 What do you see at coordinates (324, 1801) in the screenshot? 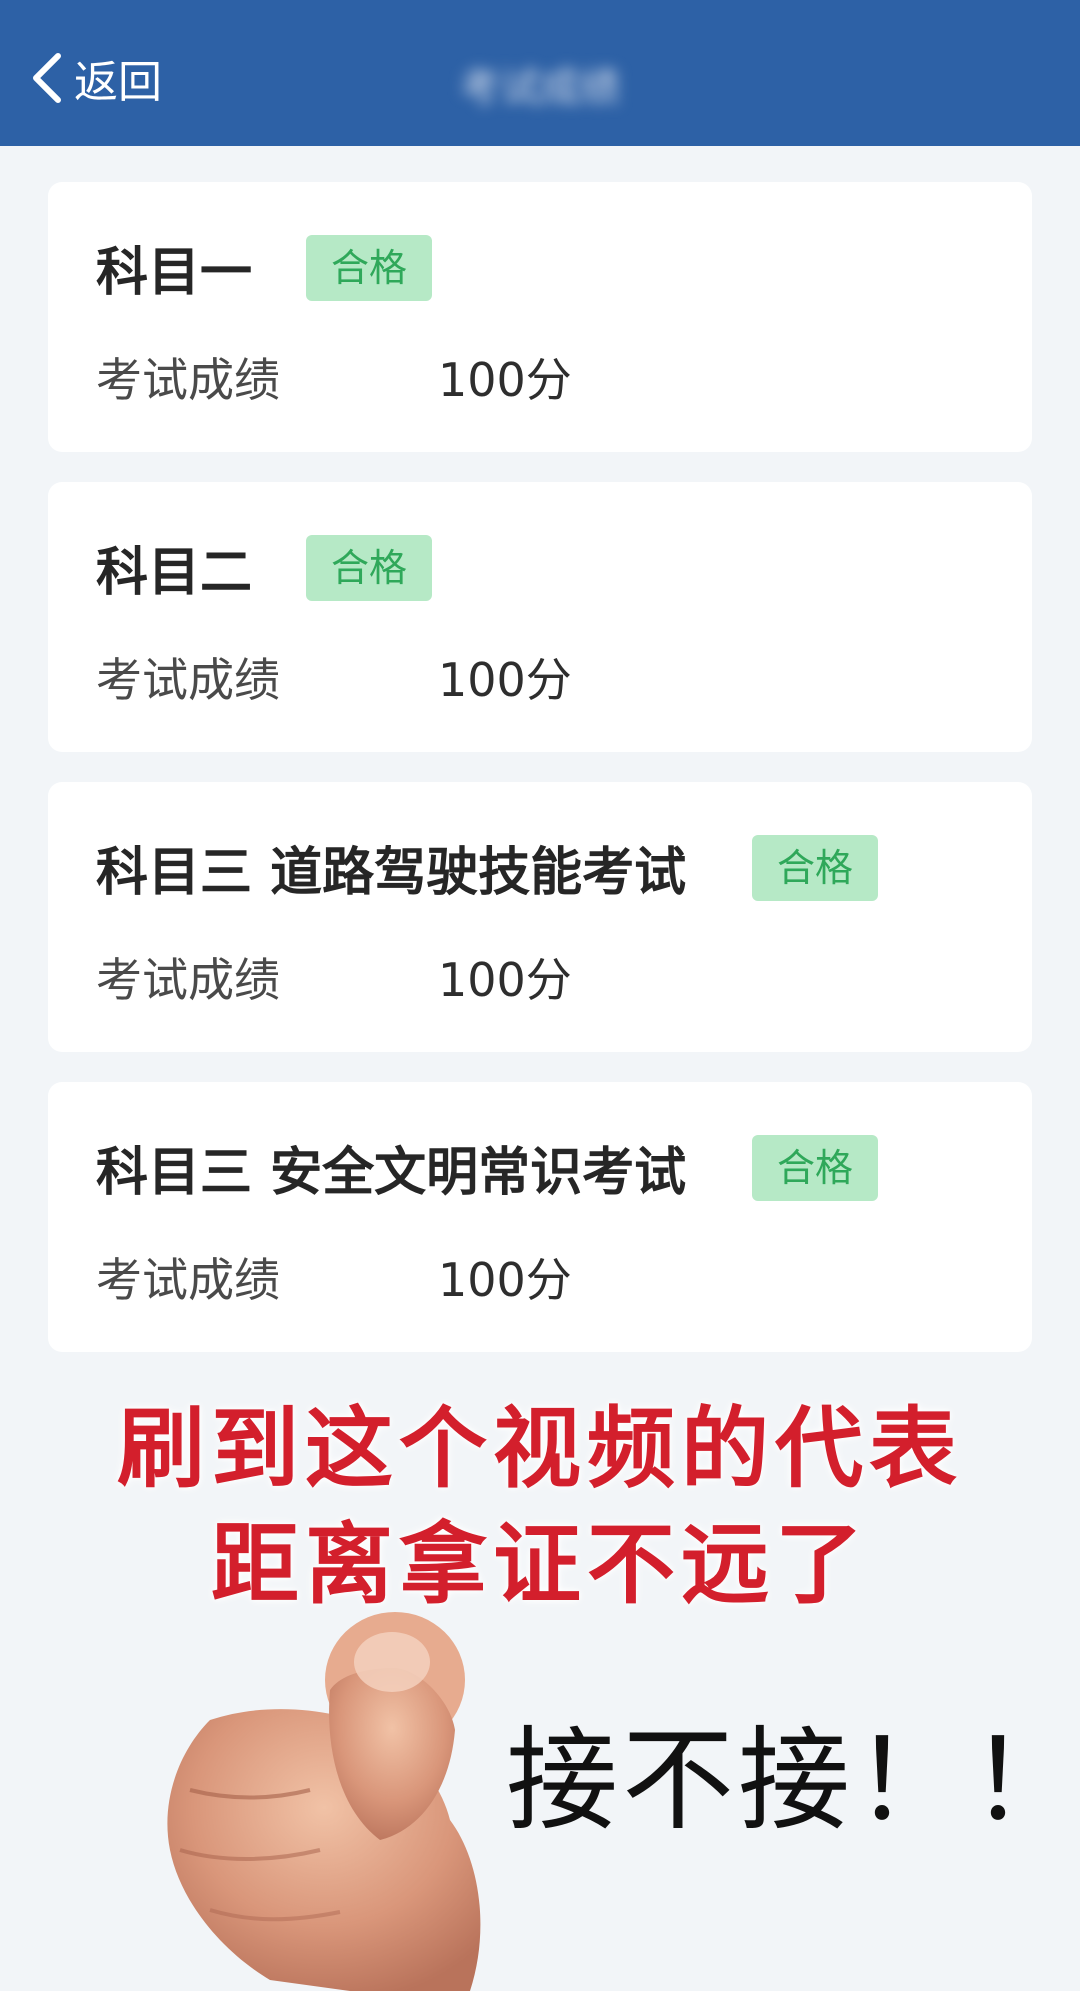
I see `pointing-hand-icon` at bounding box center [324, 1801].